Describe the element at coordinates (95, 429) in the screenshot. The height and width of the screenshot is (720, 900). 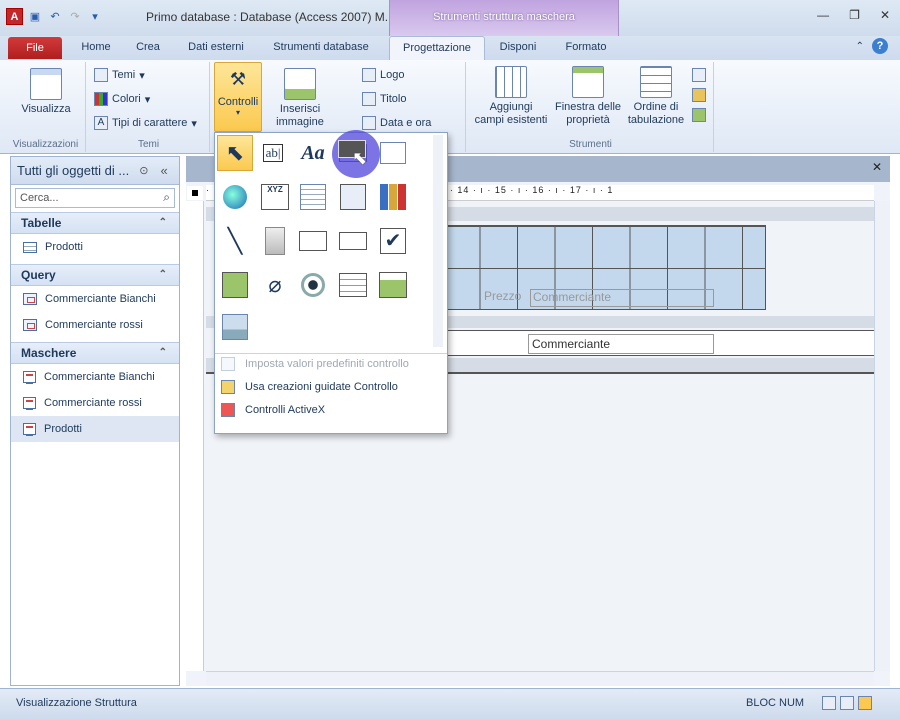
I see `nav-item-form-prodotti: Prodotti` at that location.